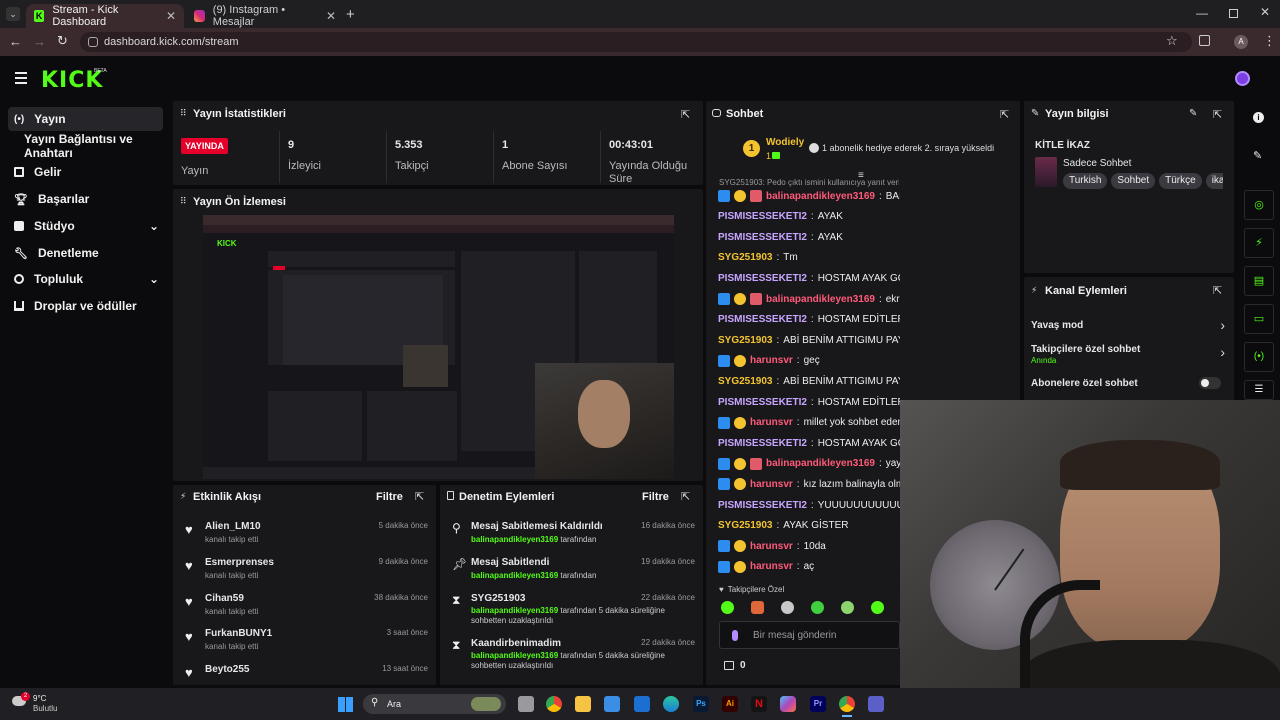 The height and width of the screenshot is (720, 1280). What do you see at coordinates (671, 704) in the screenshot?
I see `edge-icon` at bounding box center [671, 704].